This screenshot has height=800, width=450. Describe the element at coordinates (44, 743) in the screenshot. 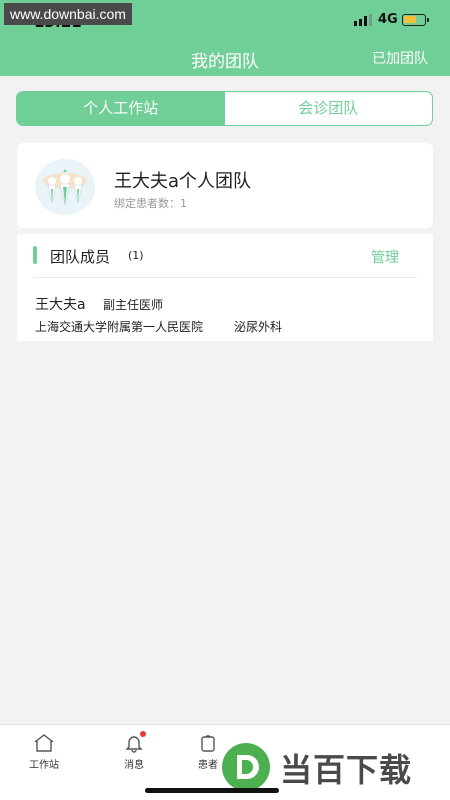

I see `home-icon` at that location.